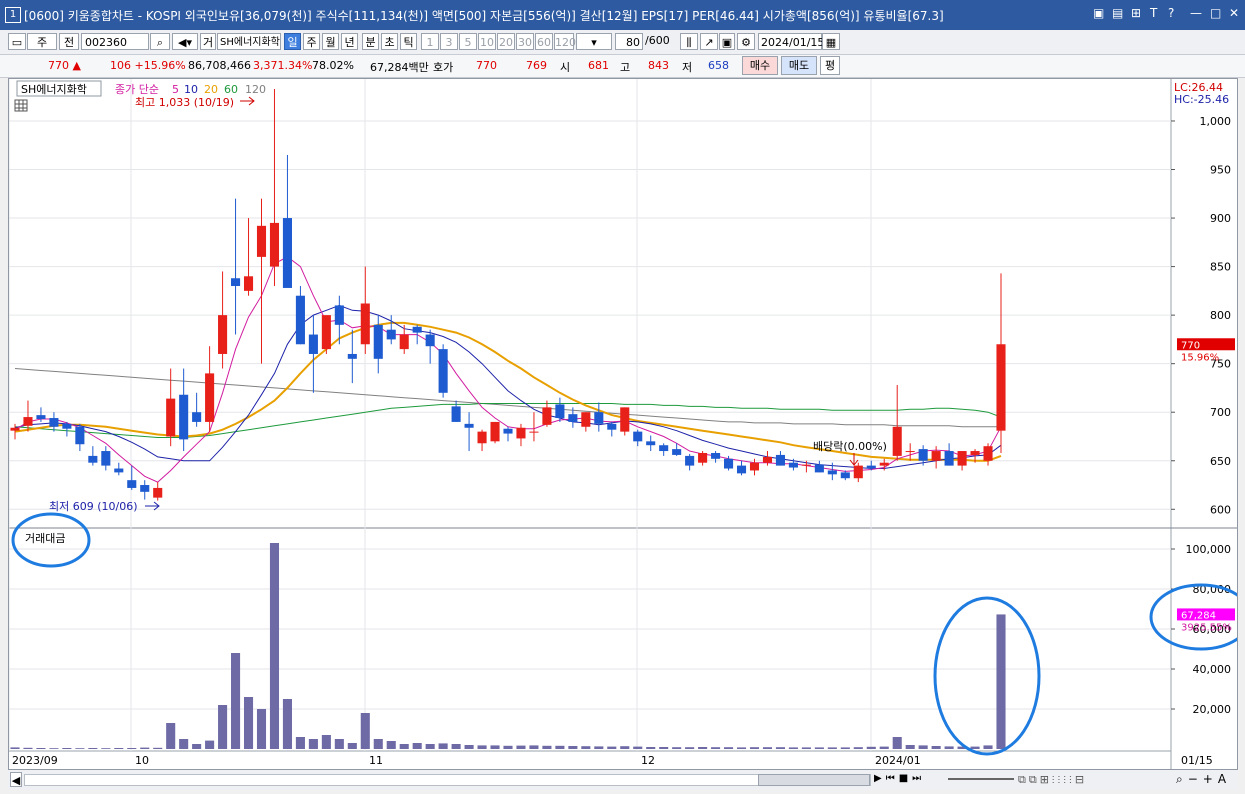  What do you see at coordinates (208, 41) in the screenshot?
I see `name-button: 거` at bounding box center [208, 41].